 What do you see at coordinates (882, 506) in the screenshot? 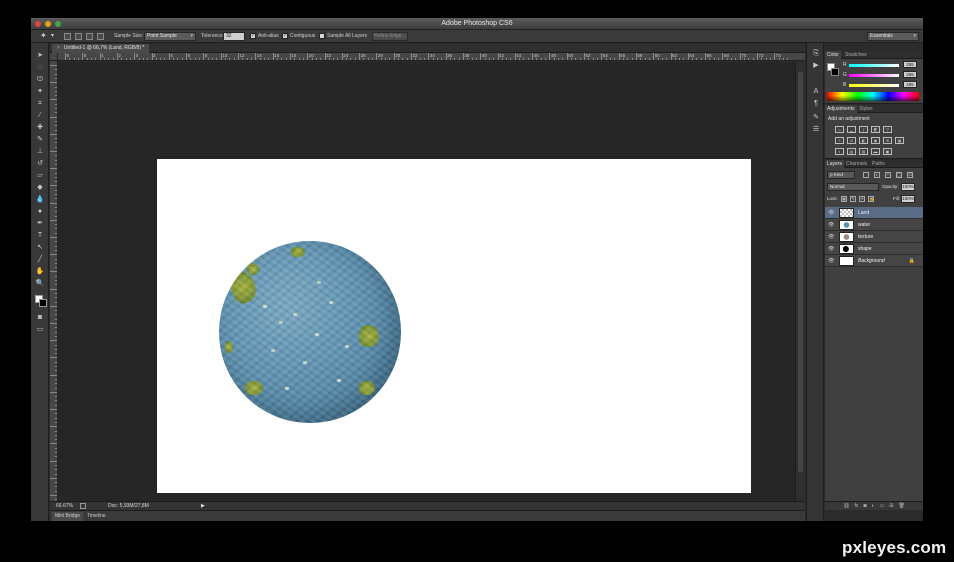
I see `new-group-icon: ▭` at bounding box center [882, 506].